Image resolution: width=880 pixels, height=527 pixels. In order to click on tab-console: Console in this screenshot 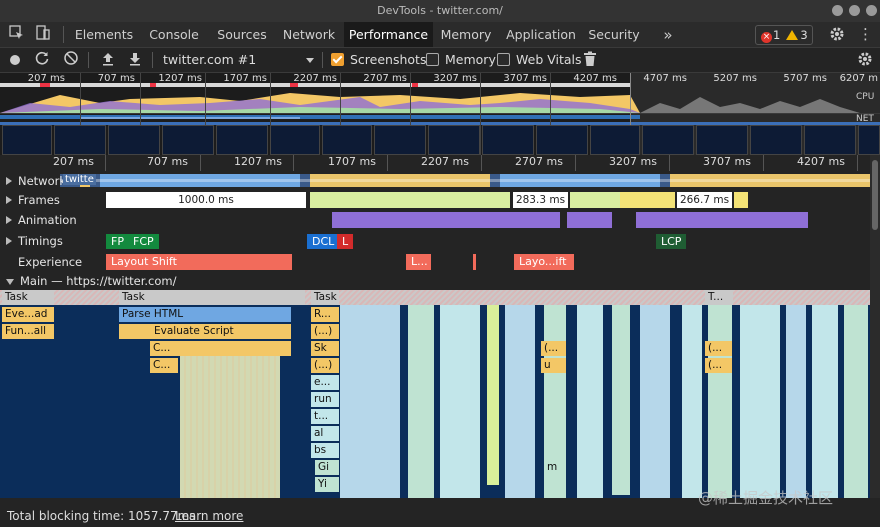, I will do `click(174, 34)`.